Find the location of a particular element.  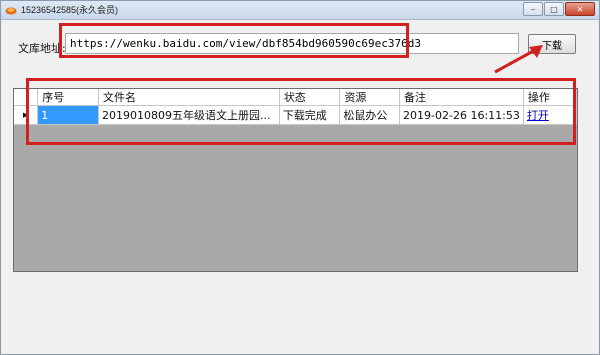

column-header-source: 资源 is located at coordinates (370, 97).